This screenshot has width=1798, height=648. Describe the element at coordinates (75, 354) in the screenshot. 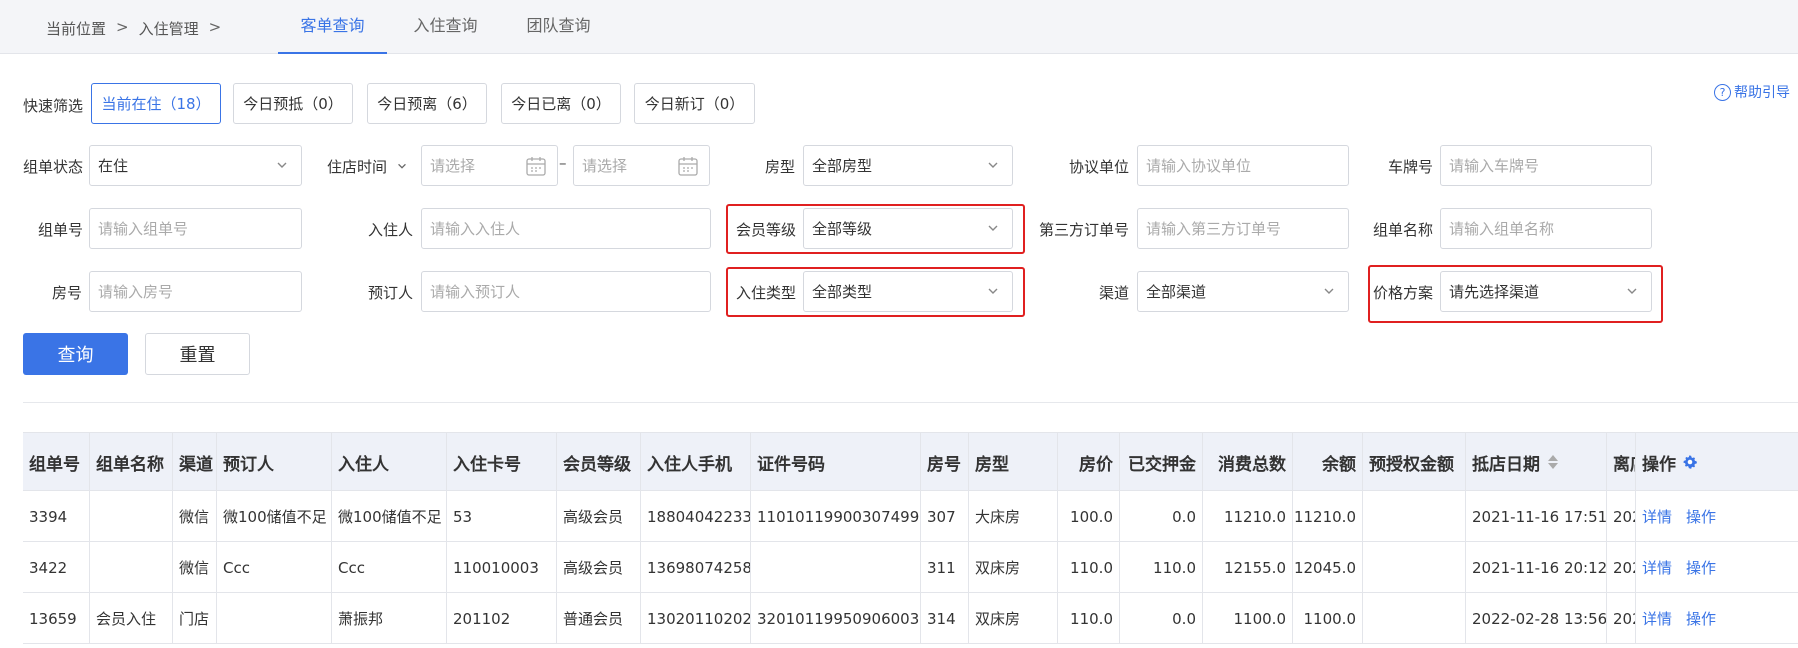

I see `query-button: 查询` at that location.